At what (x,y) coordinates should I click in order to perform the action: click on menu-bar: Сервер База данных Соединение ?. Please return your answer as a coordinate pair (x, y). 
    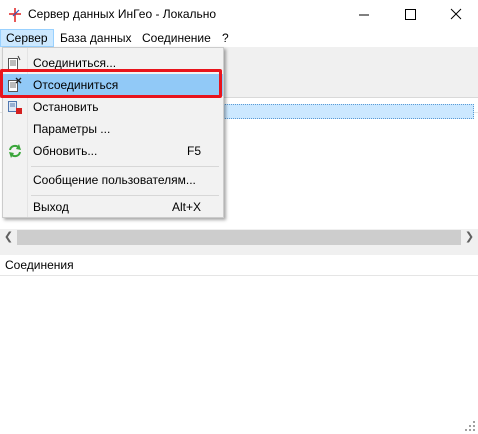
    Looking at the image, I should click on (239, 38).